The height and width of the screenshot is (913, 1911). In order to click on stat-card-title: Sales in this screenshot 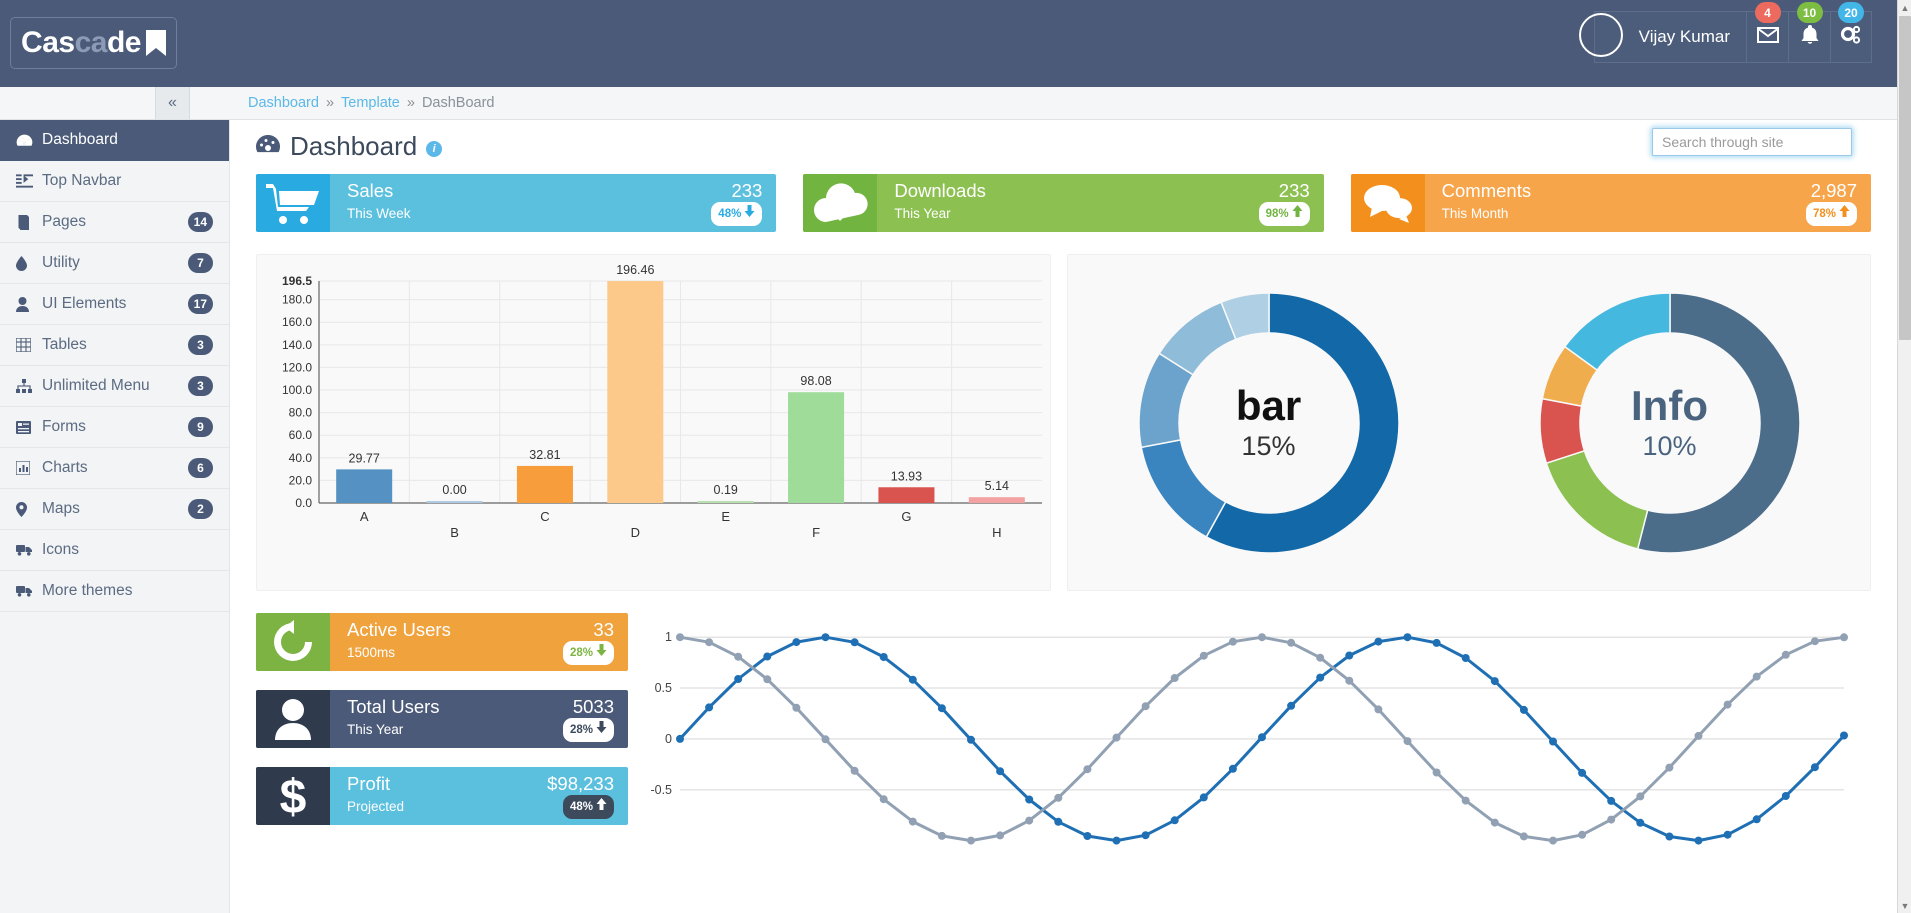, I will do `click(370, 190)`.